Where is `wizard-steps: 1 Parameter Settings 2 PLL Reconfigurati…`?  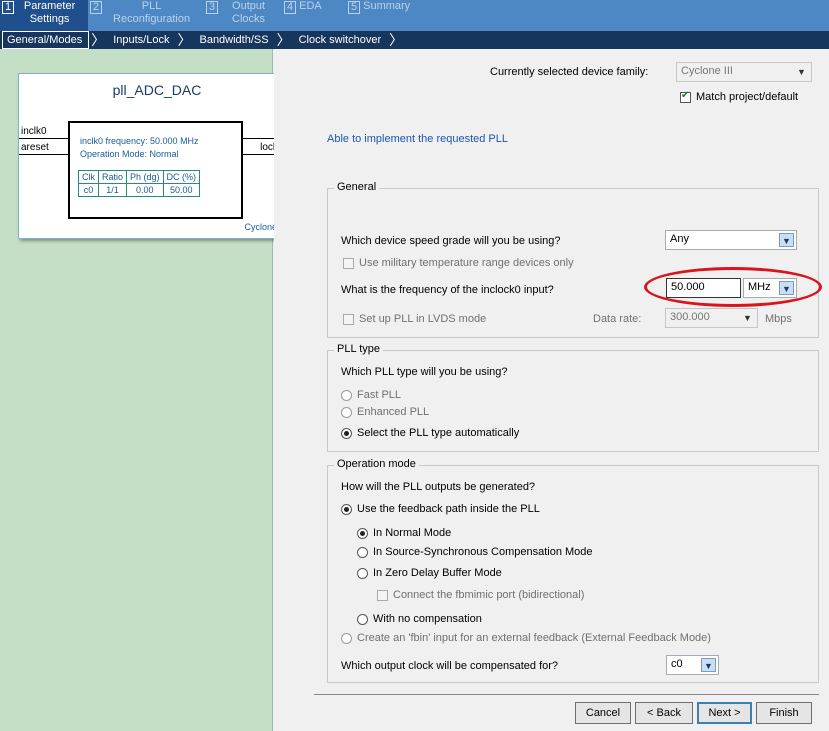
wizard-steps: 1 Parameter Settings 2 PLL Reconfigurati… is located at coordinates (414, 15).